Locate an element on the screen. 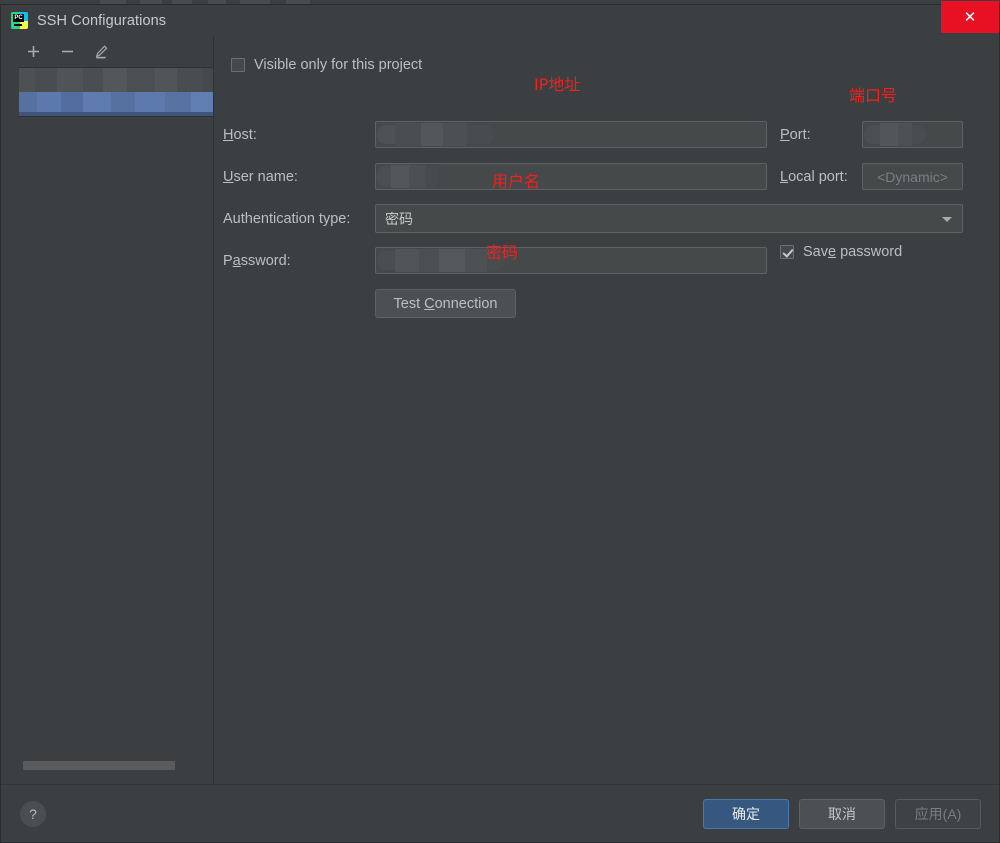  test-connection-label: Test Connection is located at coordinates (445, 303).